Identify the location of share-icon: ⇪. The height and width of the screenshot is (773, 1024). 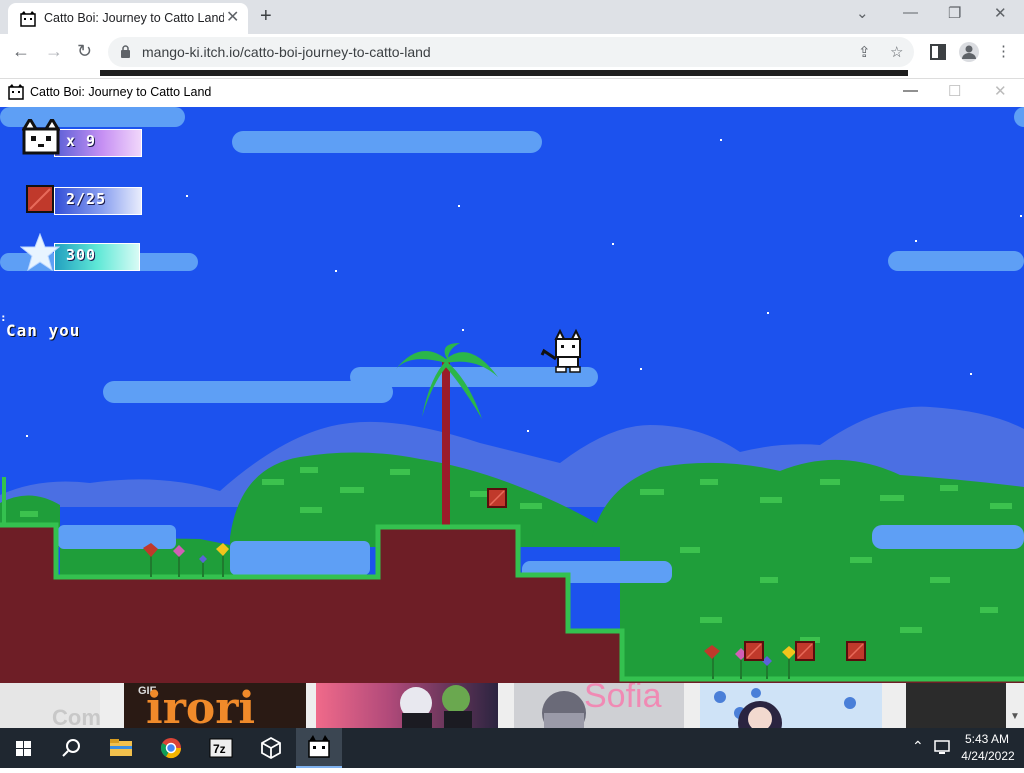
(864, 52).